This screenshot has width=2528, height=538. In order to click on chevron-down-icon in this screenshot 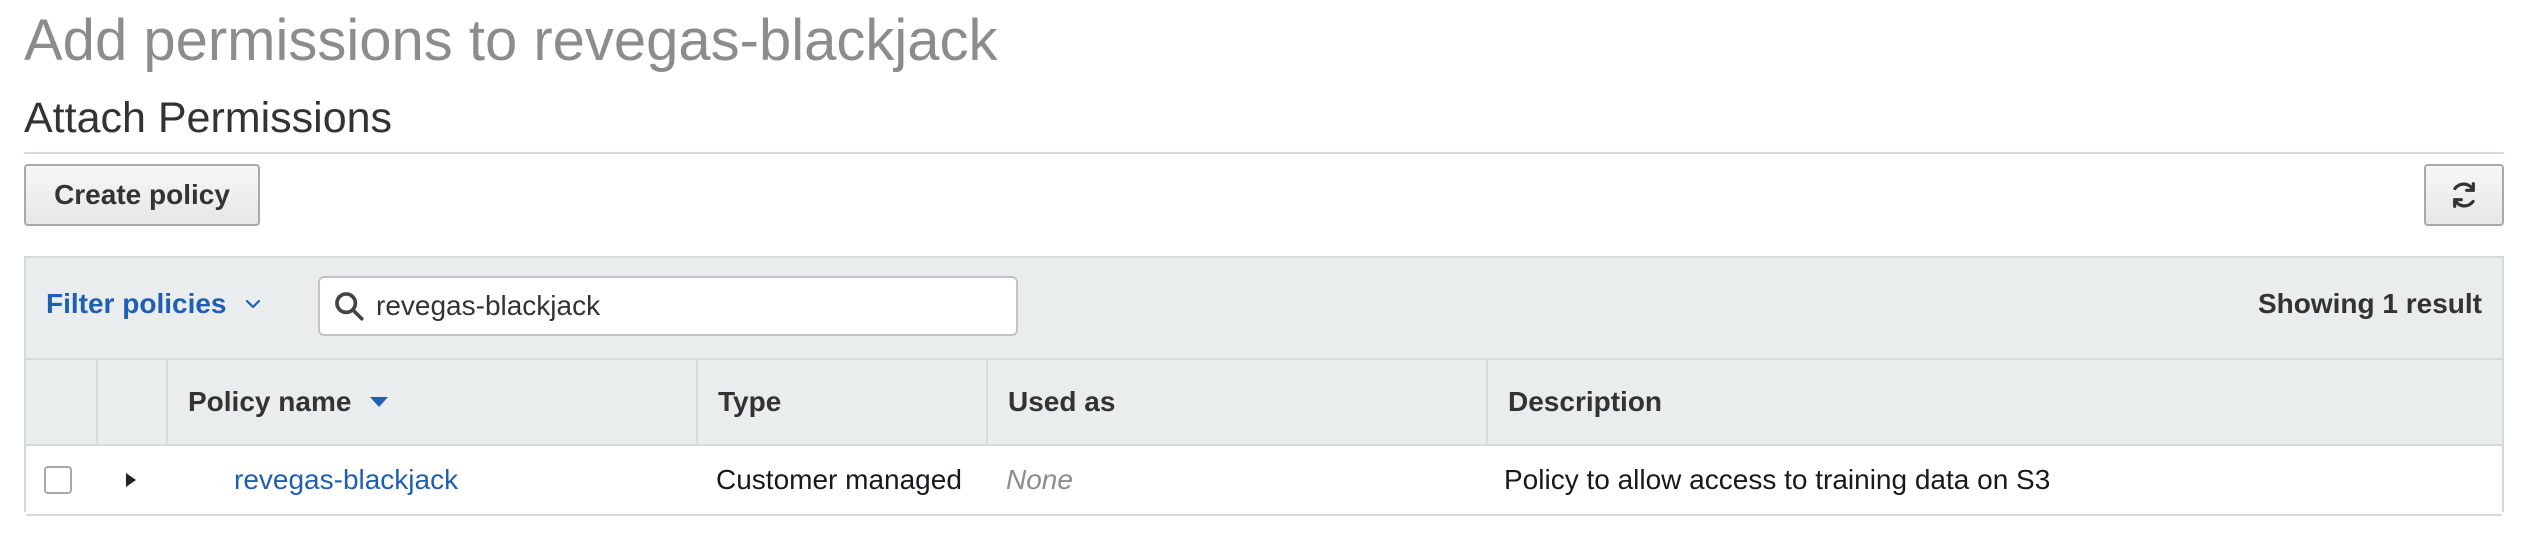, I will do `click(252, 304)`.